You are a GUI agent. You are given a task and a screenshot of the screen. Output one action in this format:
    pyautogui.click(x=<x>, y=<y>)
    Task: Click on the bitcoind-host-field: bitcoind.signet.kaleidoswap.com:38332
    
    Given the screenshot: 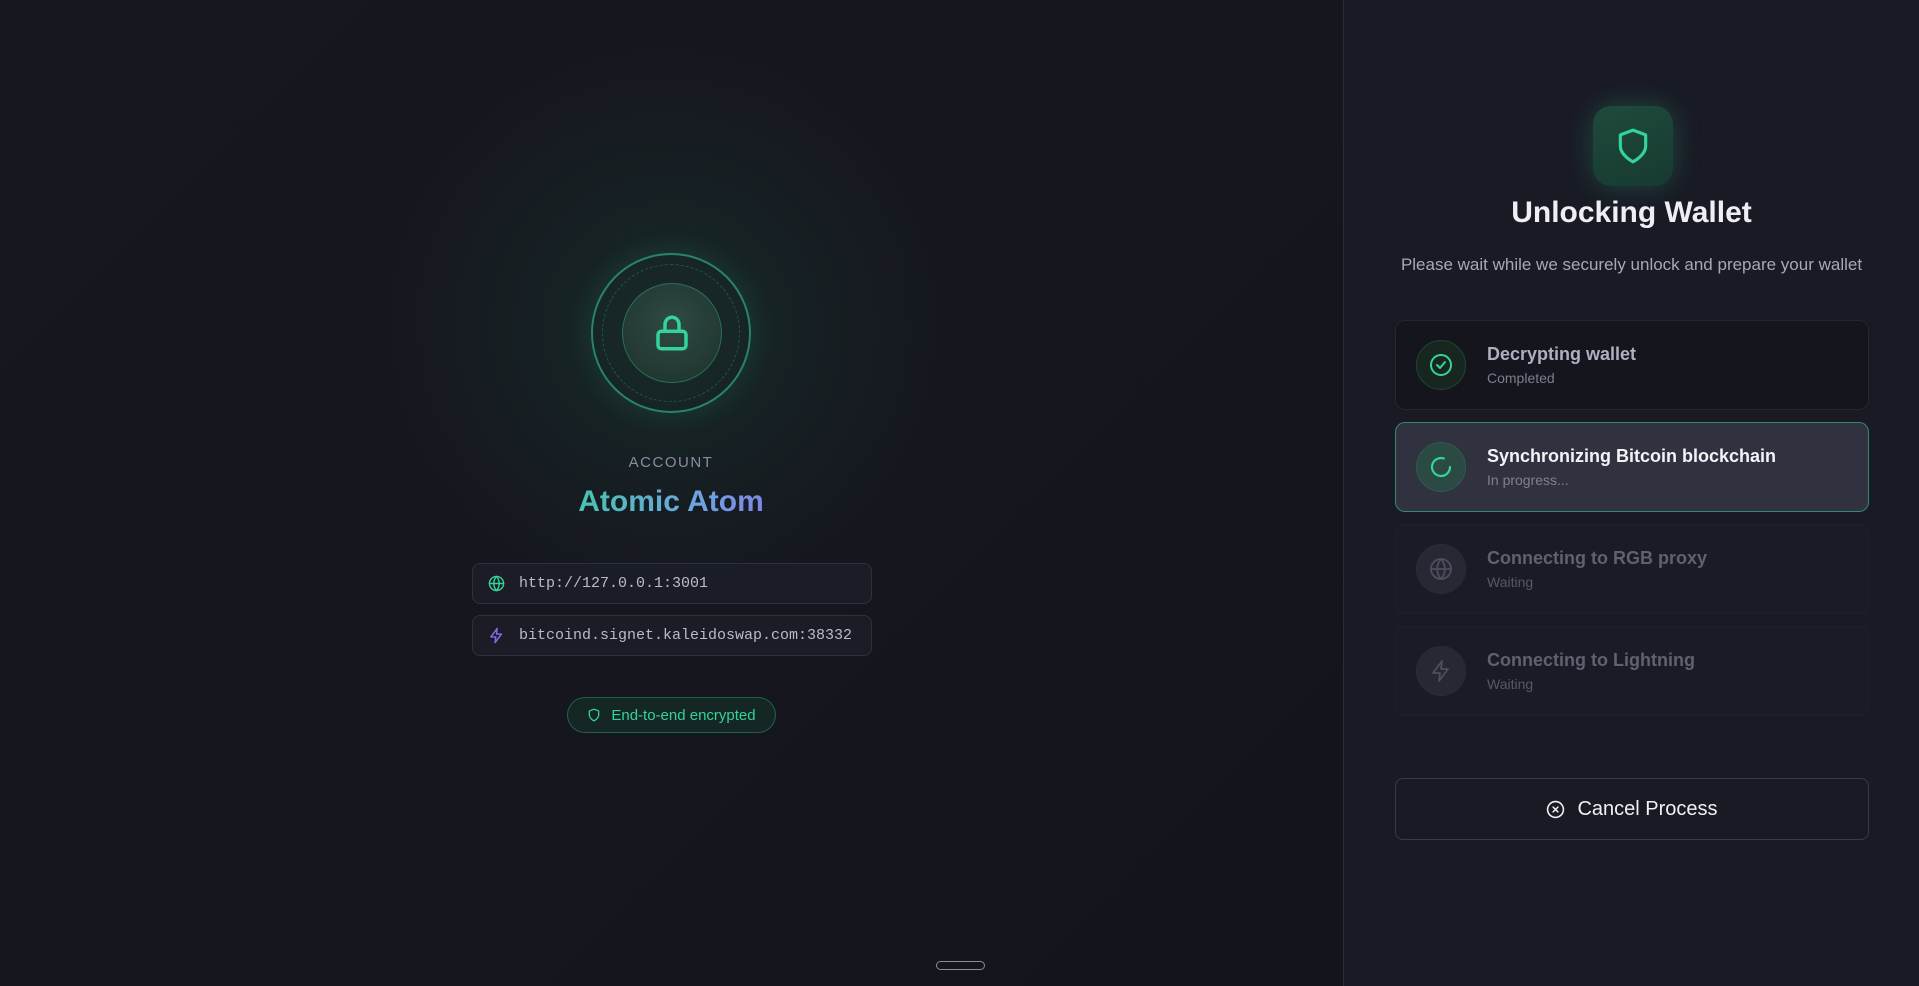 What is the action you would take?
    pyautogui.click(x=672, y=635)
    